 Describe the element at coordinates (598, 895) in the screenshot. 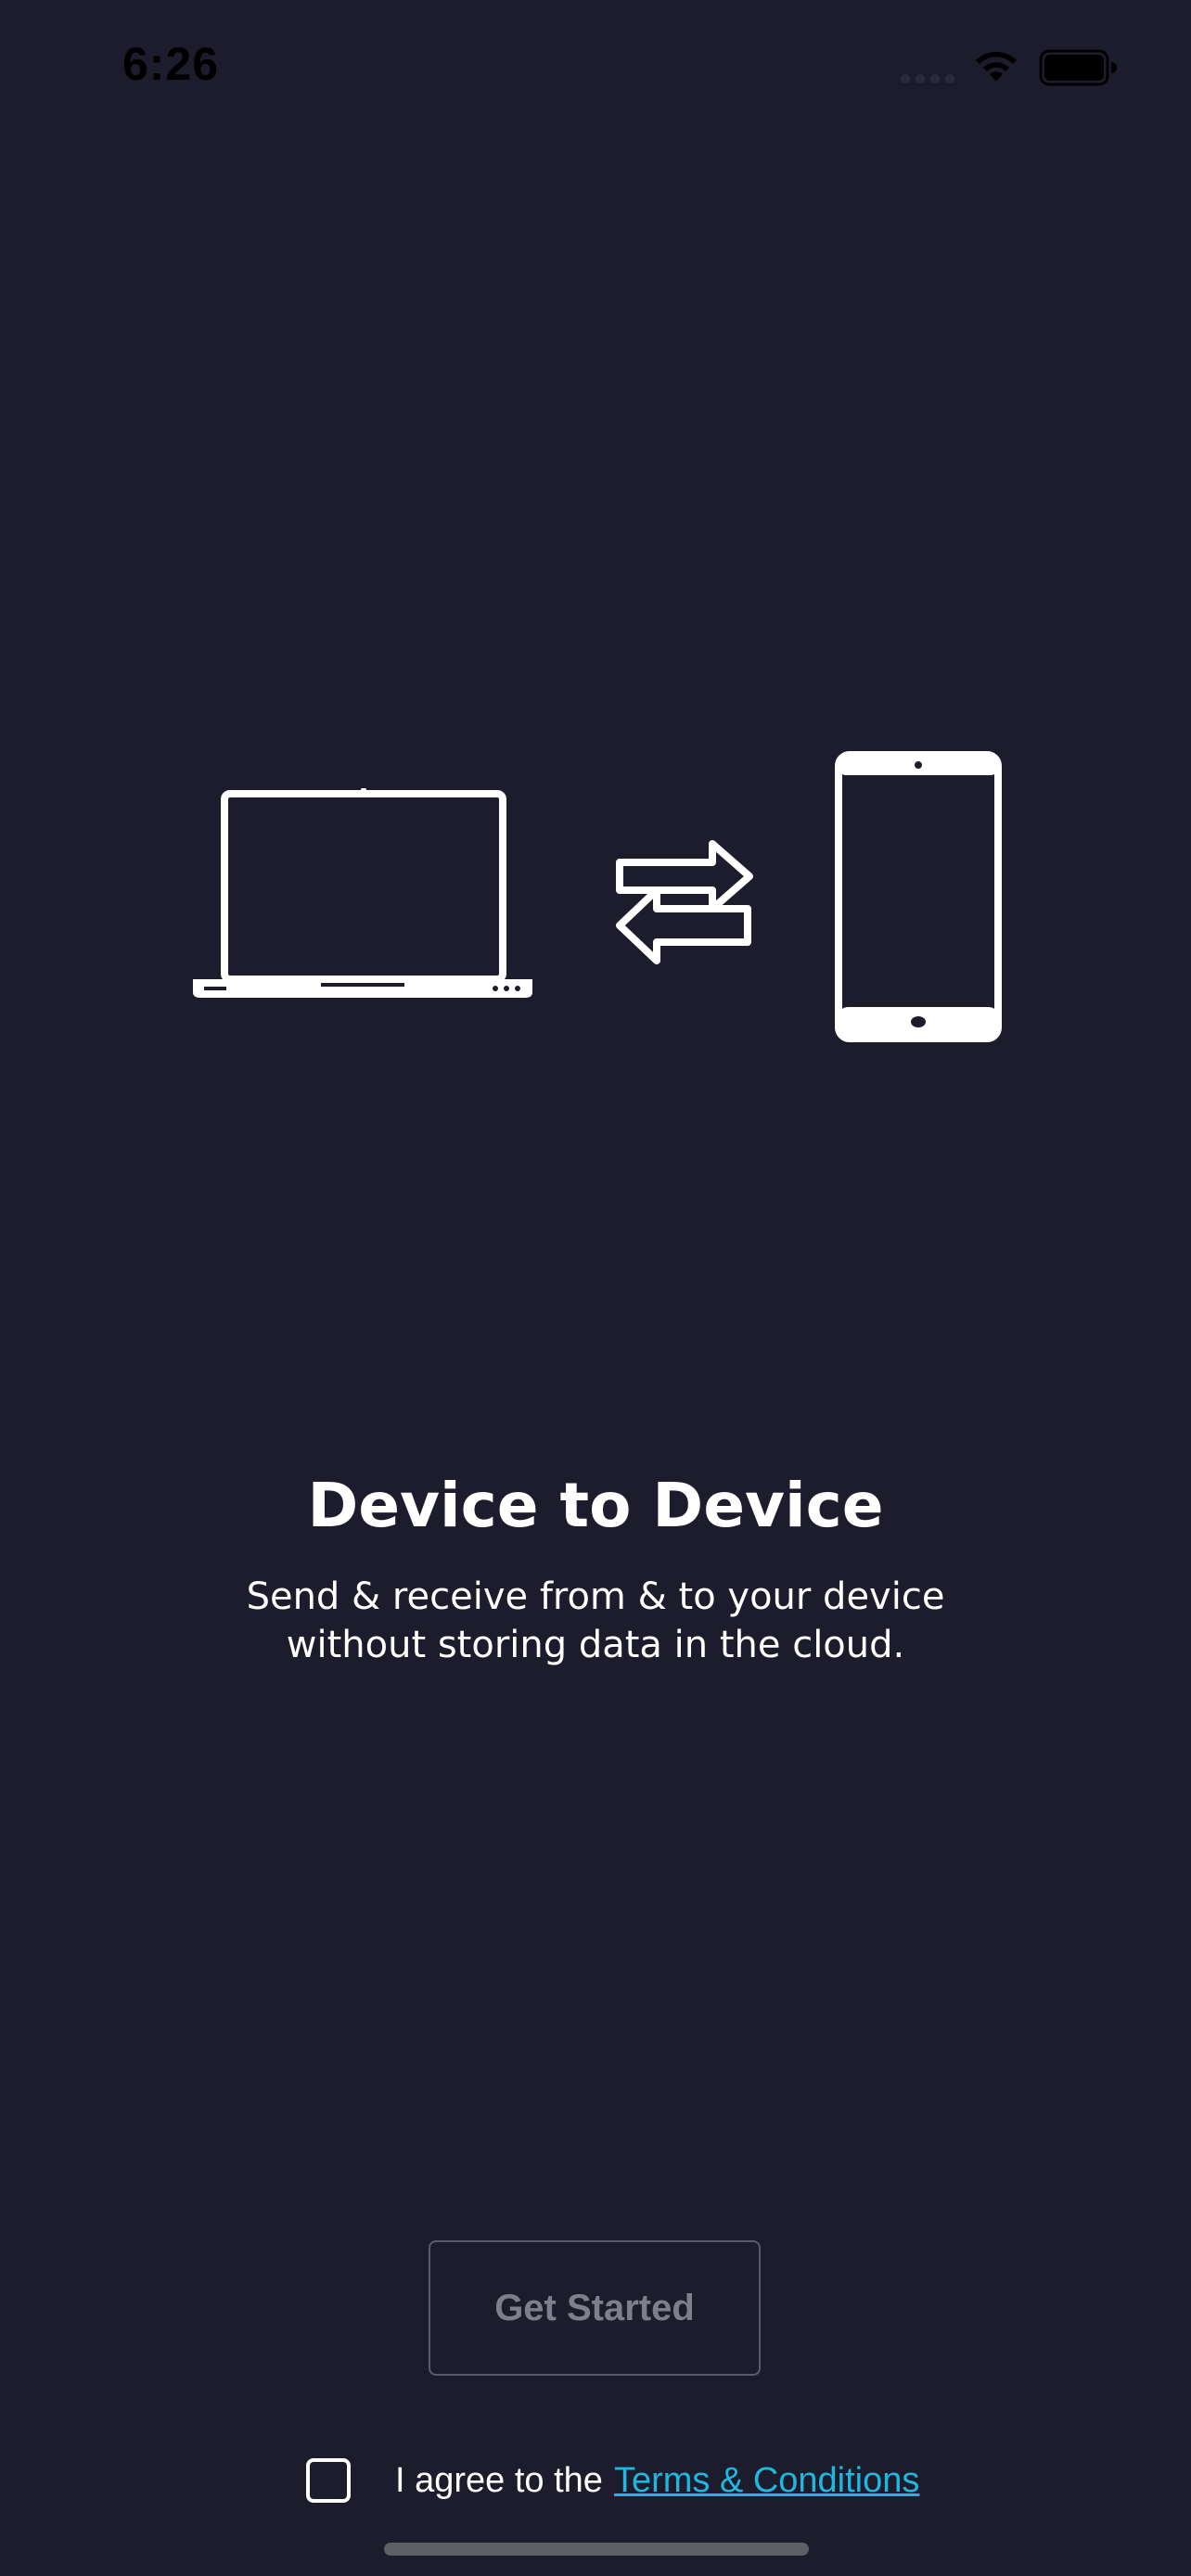

I see `hero-illustration` at that location.